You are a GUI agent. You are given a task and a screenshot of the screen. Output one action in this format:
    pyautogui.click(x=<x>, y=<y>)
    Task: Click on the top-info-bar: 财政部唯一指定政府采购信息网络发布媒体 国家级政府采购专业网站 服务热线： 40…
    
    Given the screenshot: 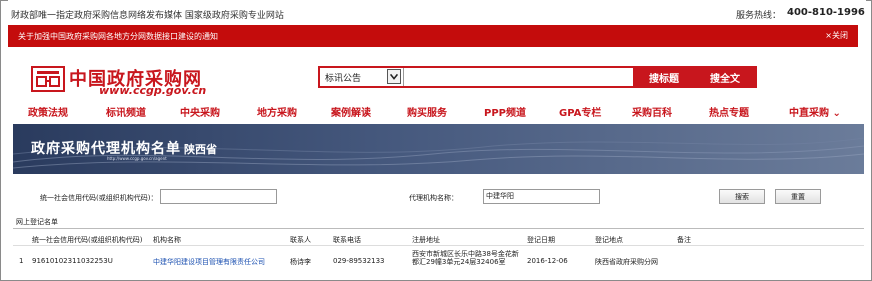 What is the action you would take?
    pyautogui.click(x=437, y=12)
    